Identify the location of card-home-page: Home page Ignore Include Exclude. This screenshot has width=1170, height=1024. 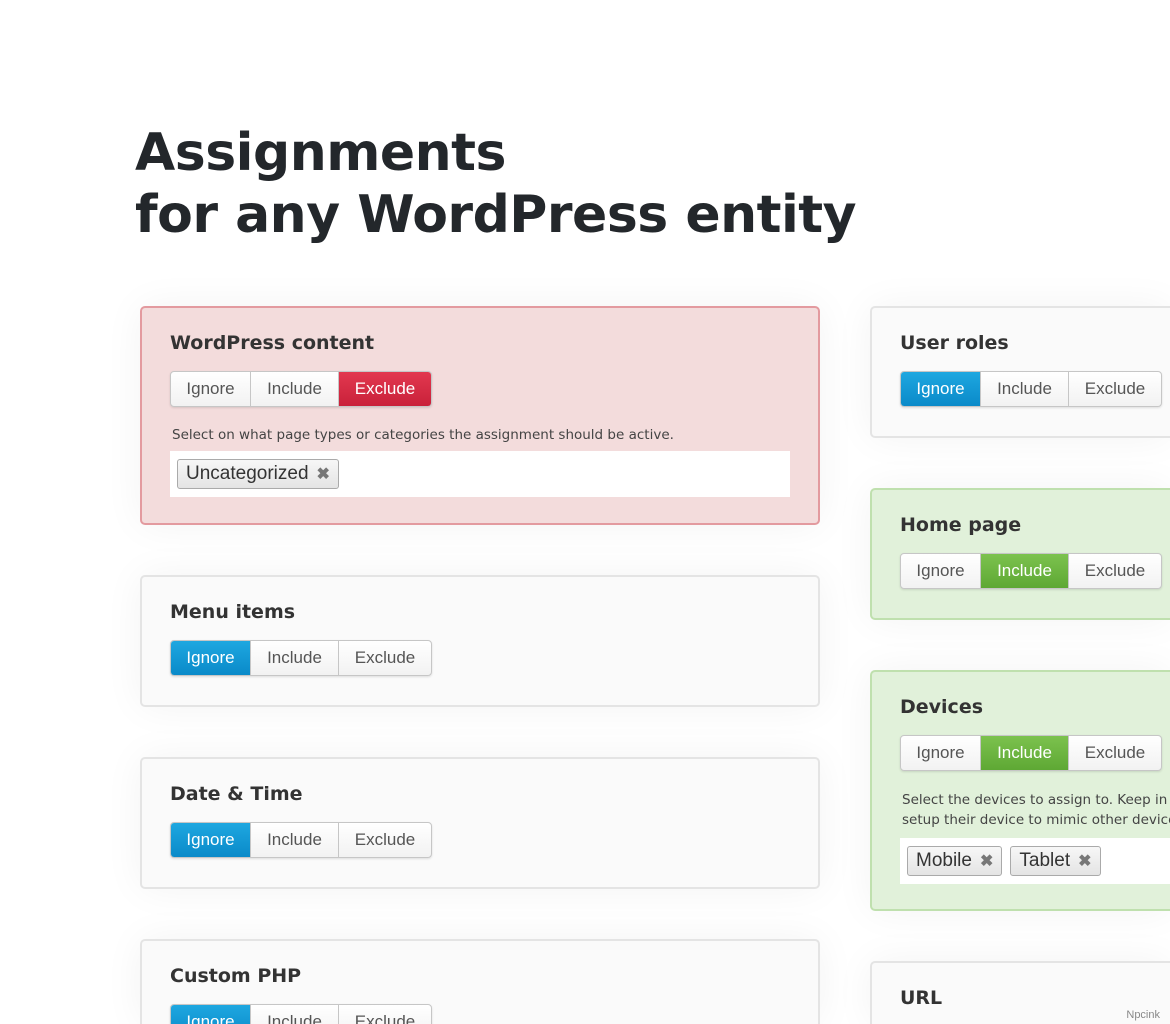
(1020, 554).